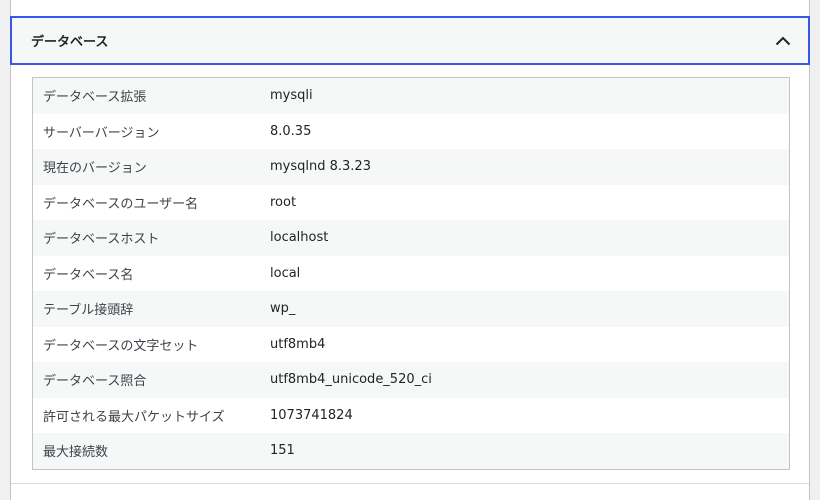  I want to click on table-row: テーブル接頭辞 wp_, so click(411, 309).